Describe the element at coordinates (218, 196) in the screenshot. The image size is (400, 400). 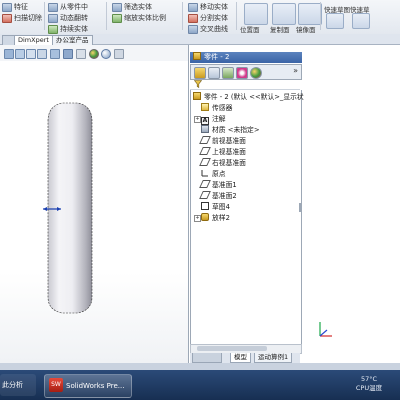
I see `tree-item-plane-2: 基准面2` at that location.